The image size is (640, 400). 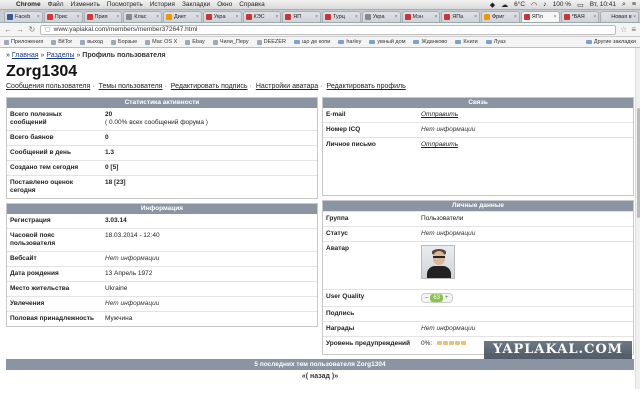 I want to click on forward-icon: →, so click(x=20, y=29).